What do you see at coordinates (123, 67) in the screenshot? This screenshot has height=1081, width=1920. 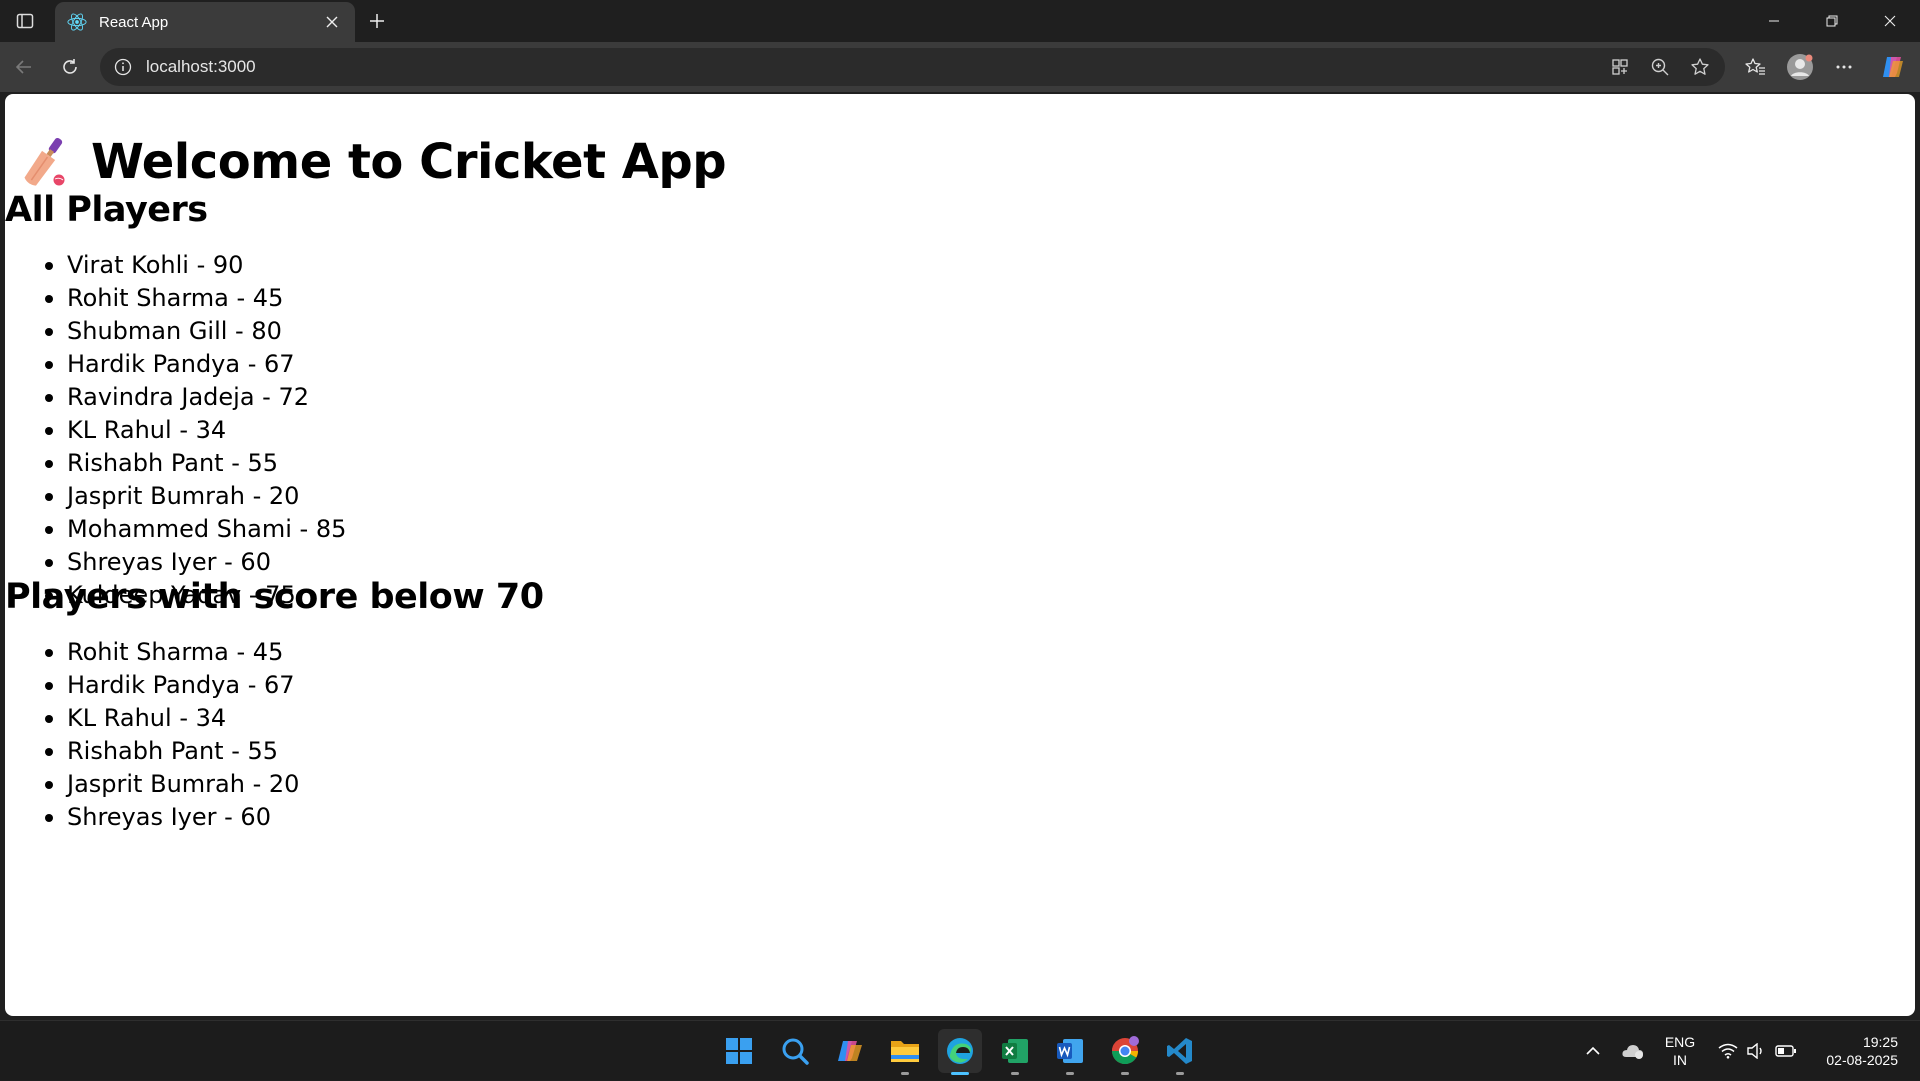 I see `site-info-icon` at bounding box center [123, 67].